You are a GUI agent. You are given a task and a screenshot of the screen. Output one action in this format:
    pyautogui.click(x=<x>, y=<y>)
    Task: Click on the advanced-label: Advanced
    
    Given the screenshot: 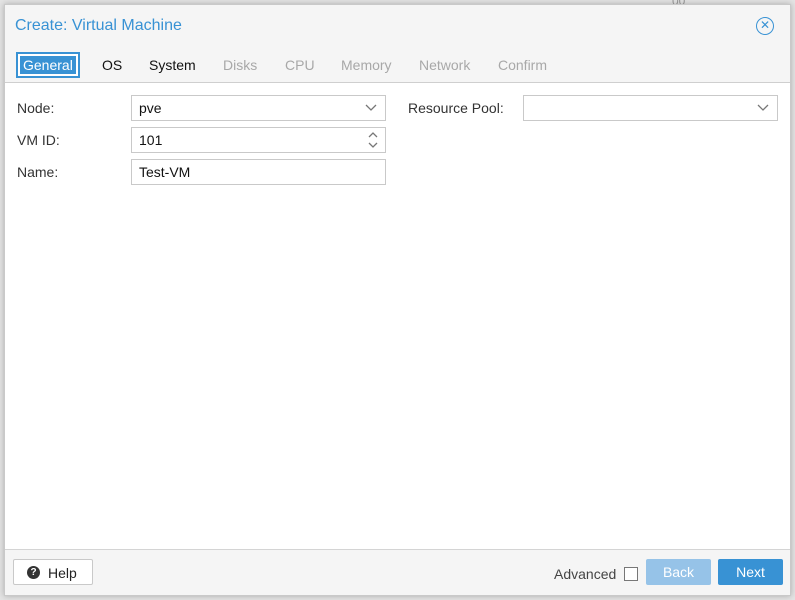 What is the action you would take?
    pyautogui.click(x=585, y=574)
    